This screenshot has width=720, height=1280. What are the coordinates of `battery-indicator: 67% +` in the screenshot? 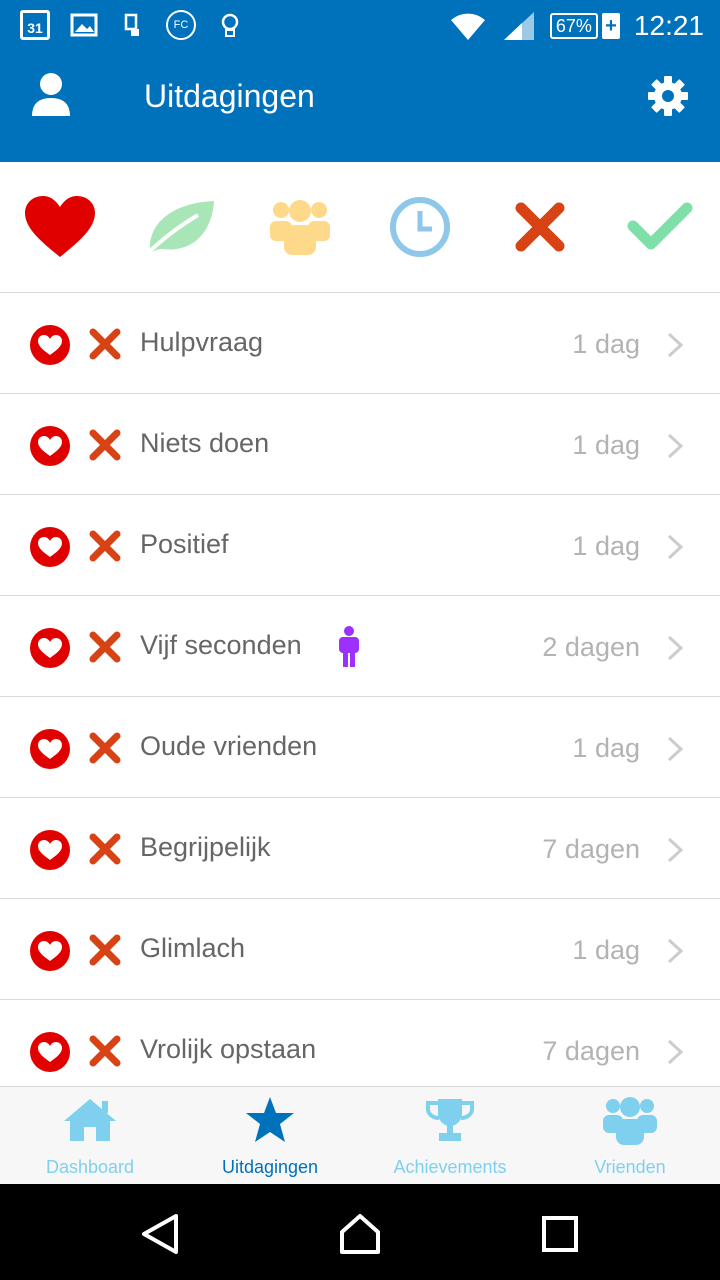 It's located at (584, 26).